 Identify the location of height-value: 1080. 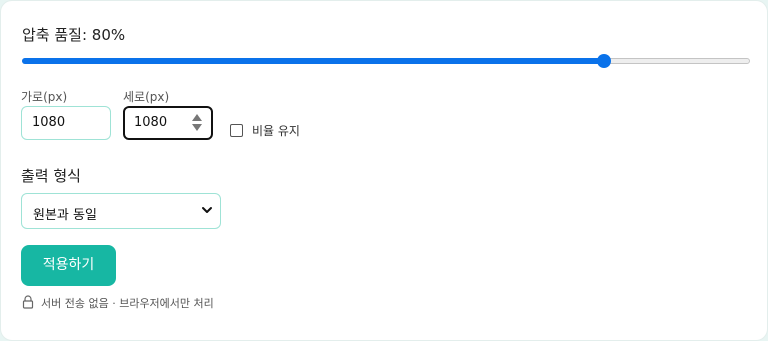
(151, 122).